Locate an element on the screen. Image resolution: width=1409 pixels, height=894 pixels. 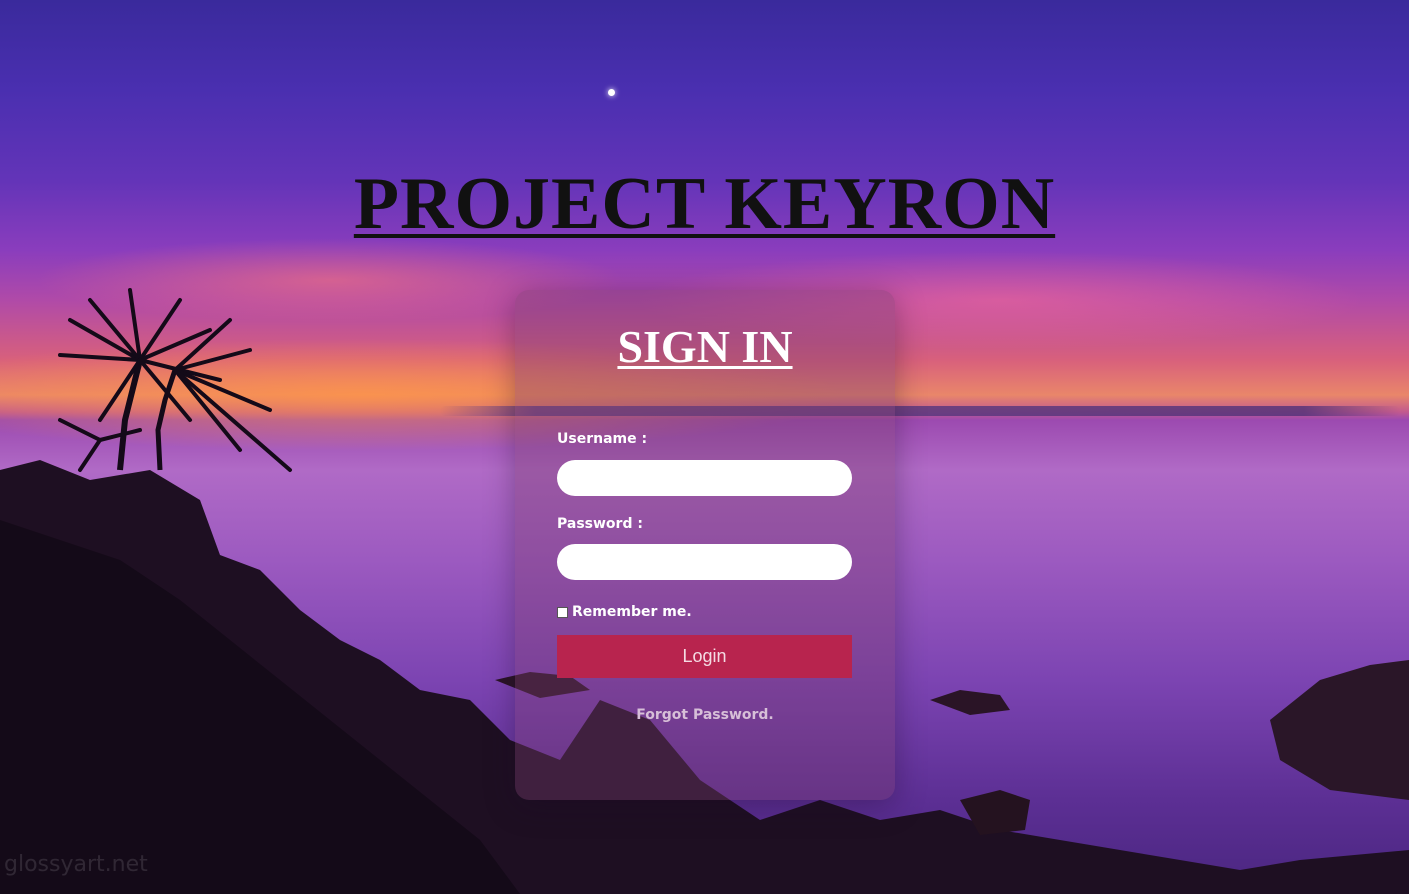
page-title: PROJECT KEYRON is located at coordinates (704, 204).